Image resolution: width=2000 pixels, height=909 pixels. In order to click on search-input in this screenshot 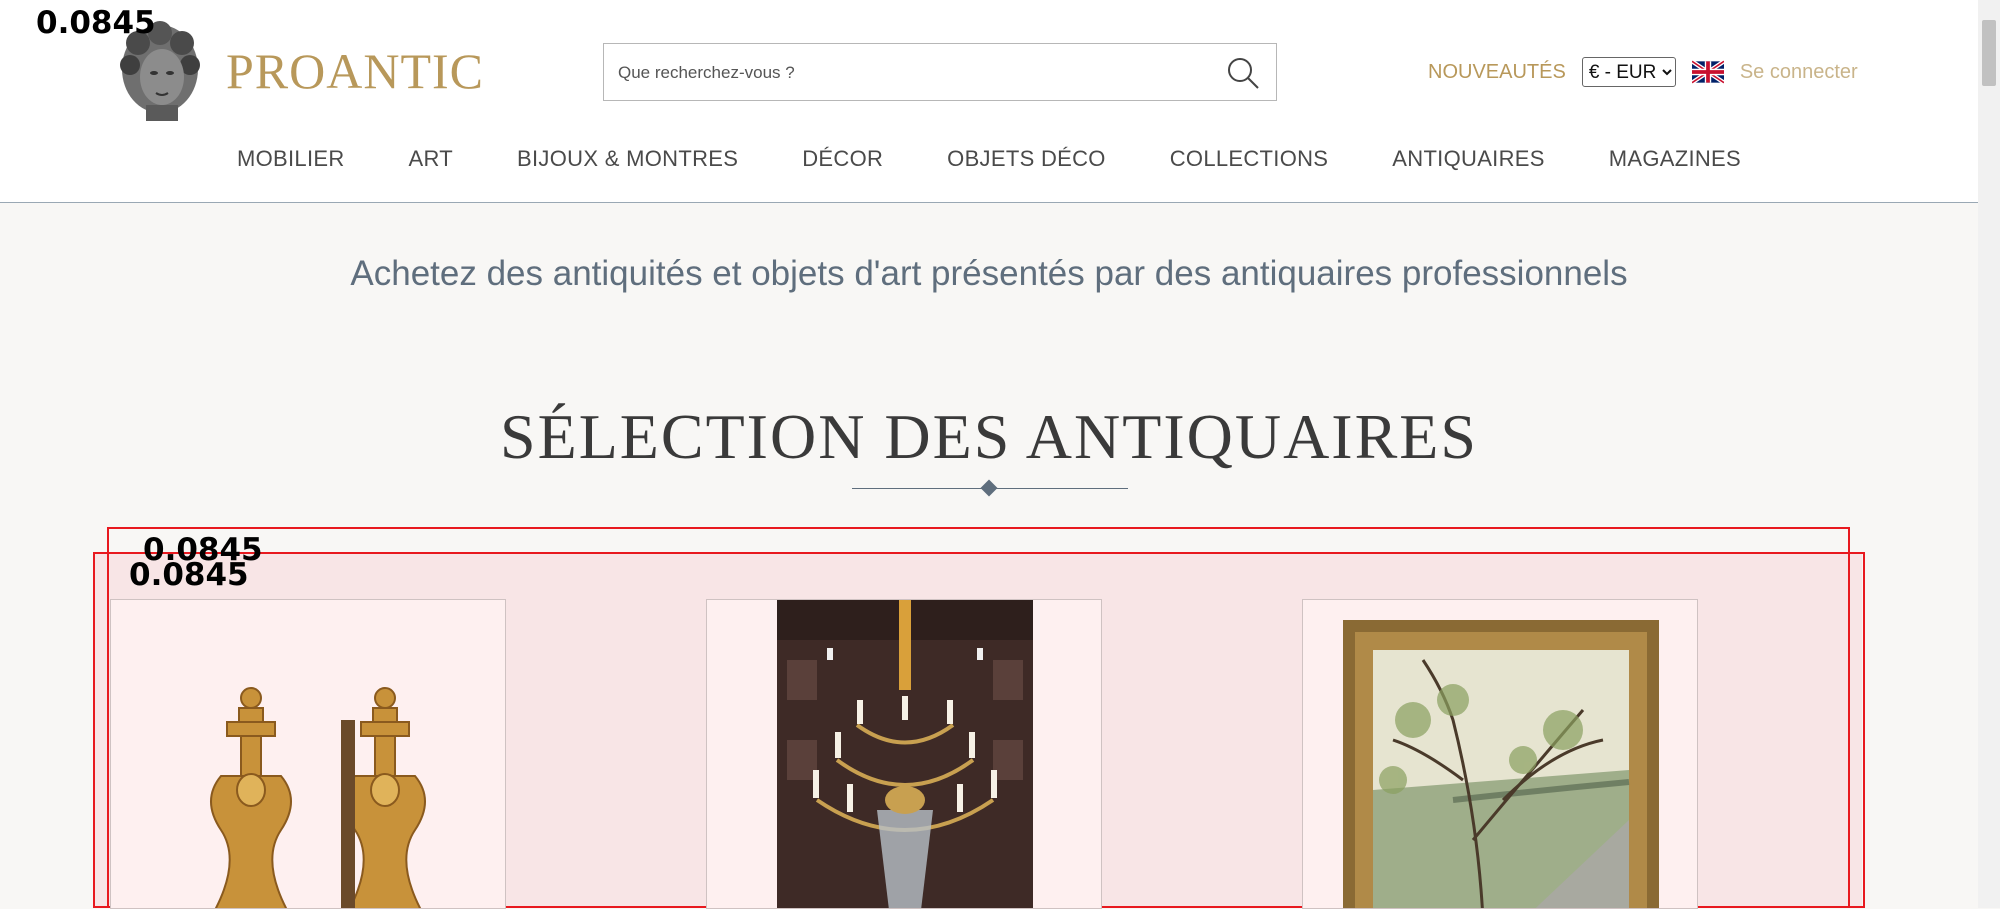, I will do `click(908, 73)`.